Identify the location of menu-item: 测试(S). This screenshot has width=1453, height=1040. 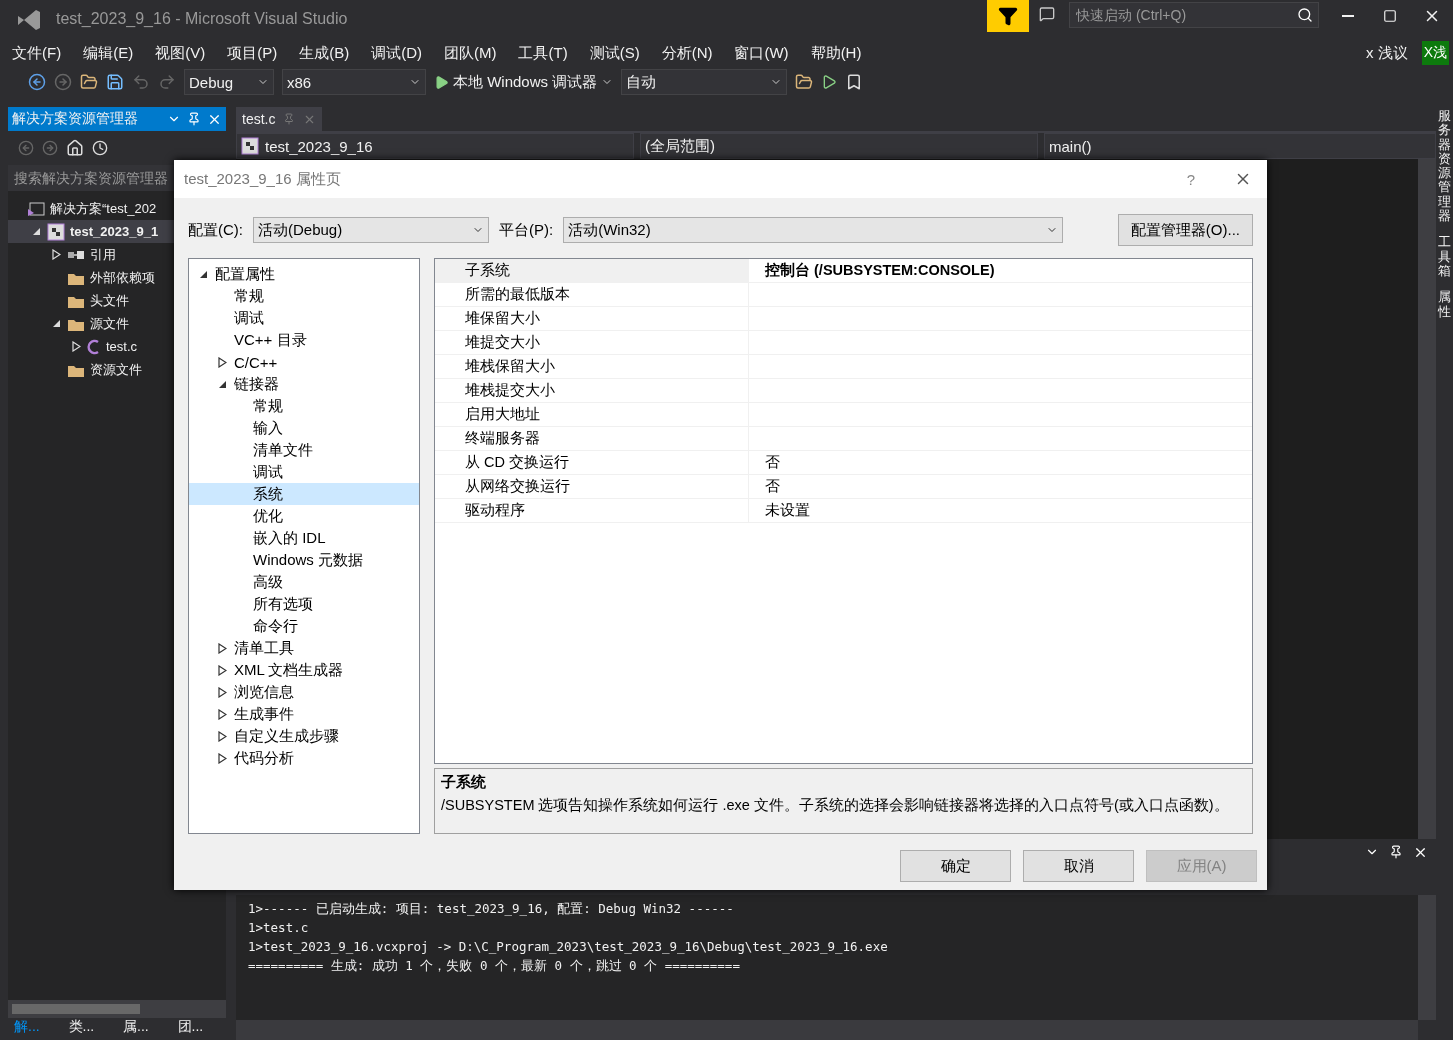
(616, 53).